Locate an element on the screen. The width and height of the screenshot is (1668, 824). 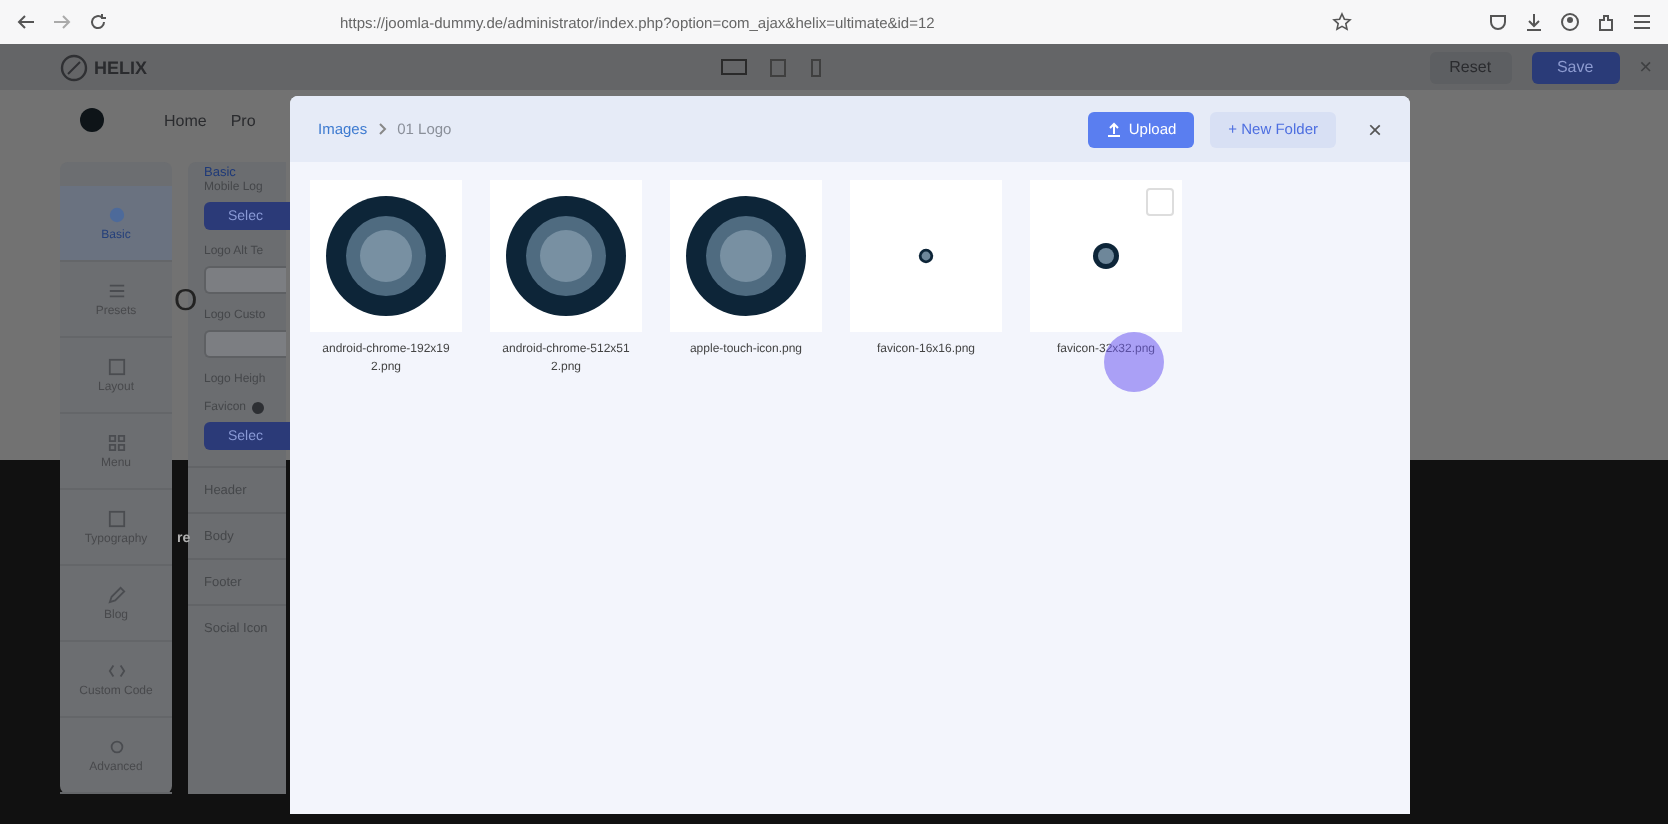
save-button: Save is located at coordinates (1575, 67).